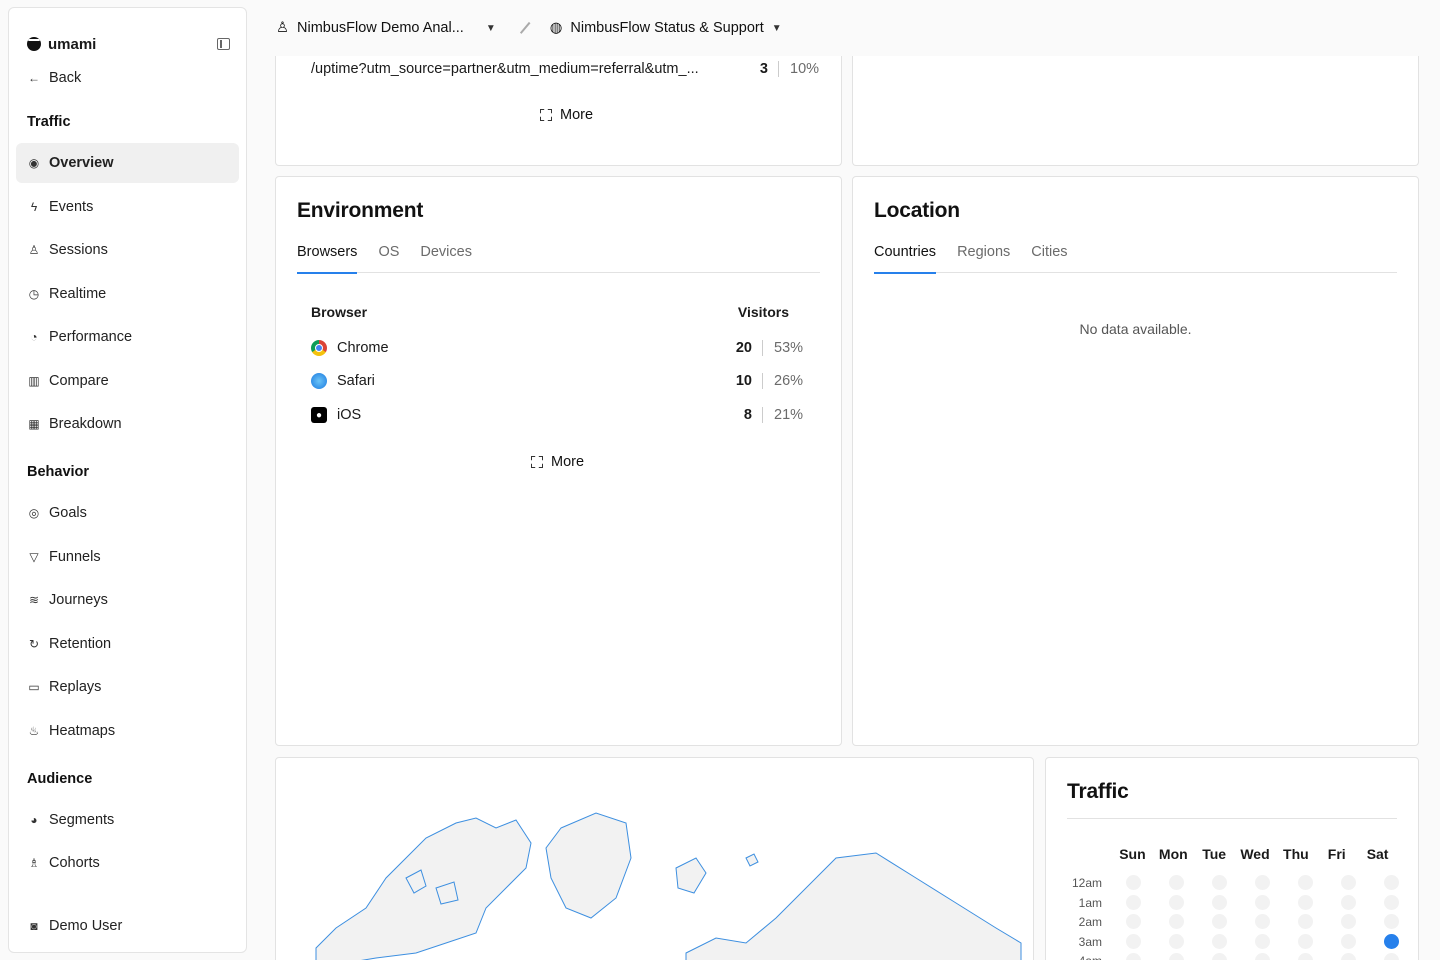 The height and width of the screenshot is (960, 1440). I want to click on sidebar-item-label: Sessions, so click(78, 250).